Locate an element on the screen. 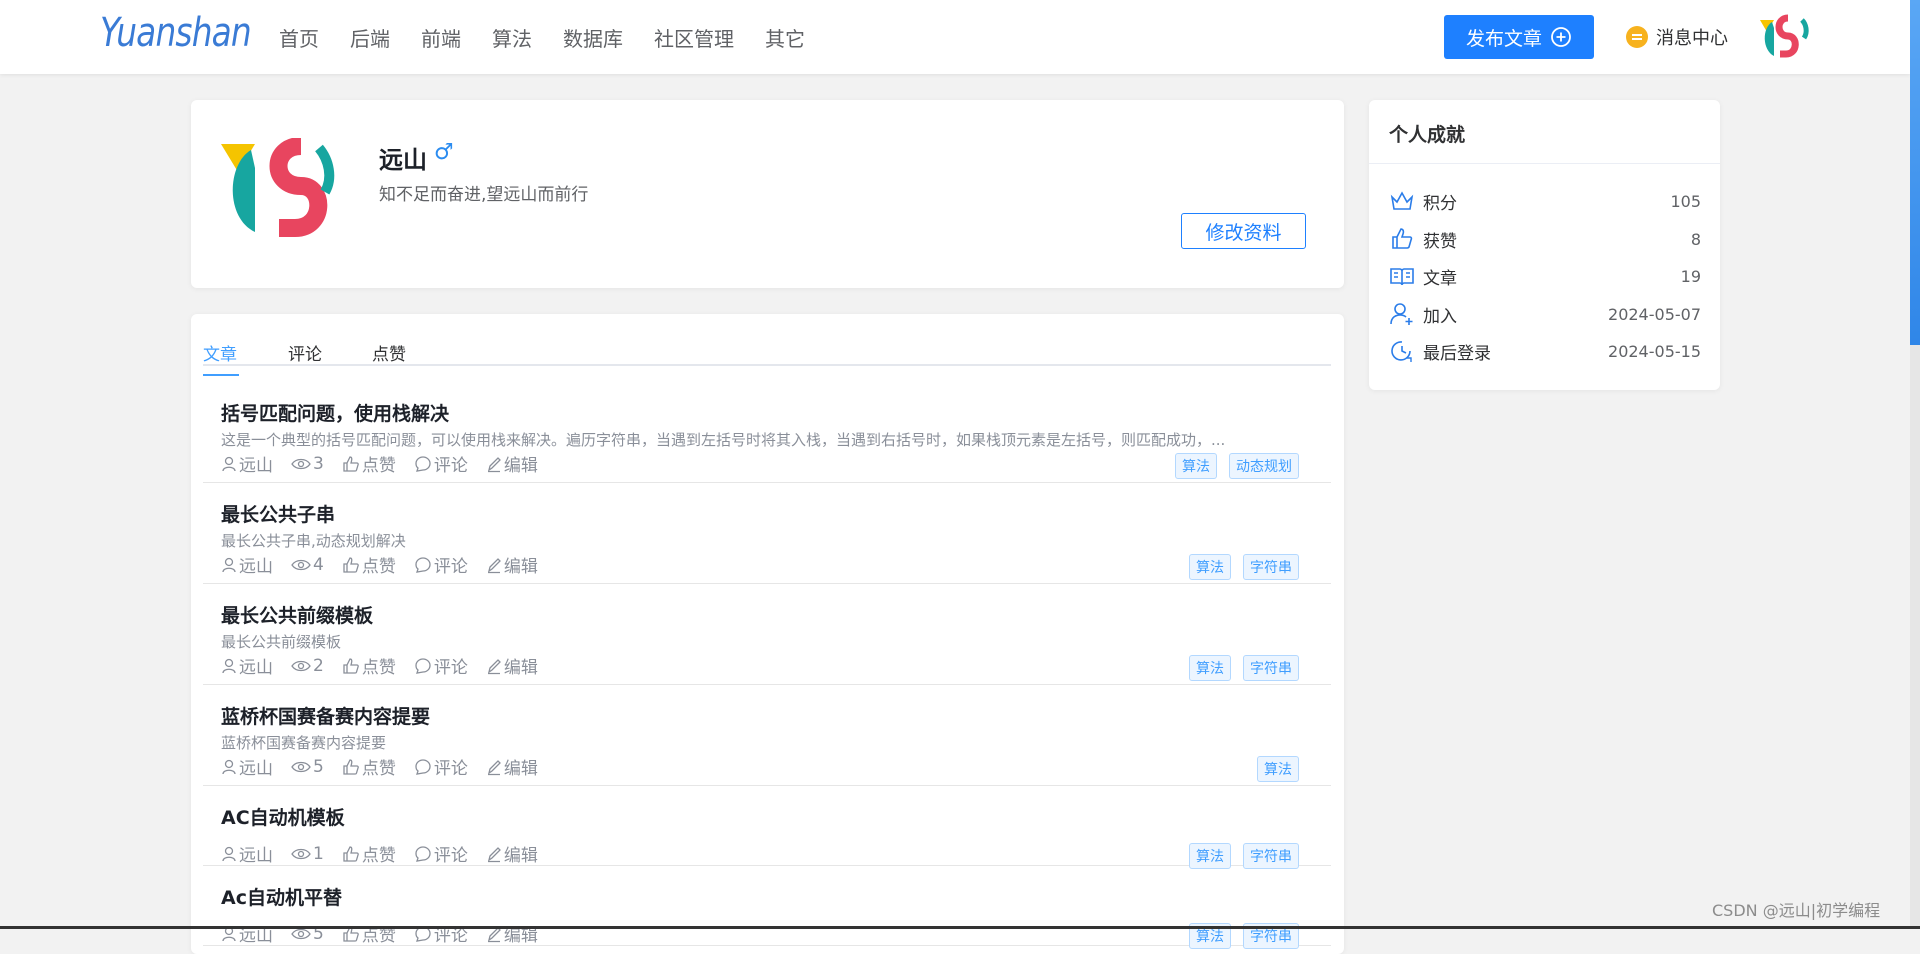 This screenshot has width=1920, height=954. tab-comments: 评论 is located at coordinates (305, 352).